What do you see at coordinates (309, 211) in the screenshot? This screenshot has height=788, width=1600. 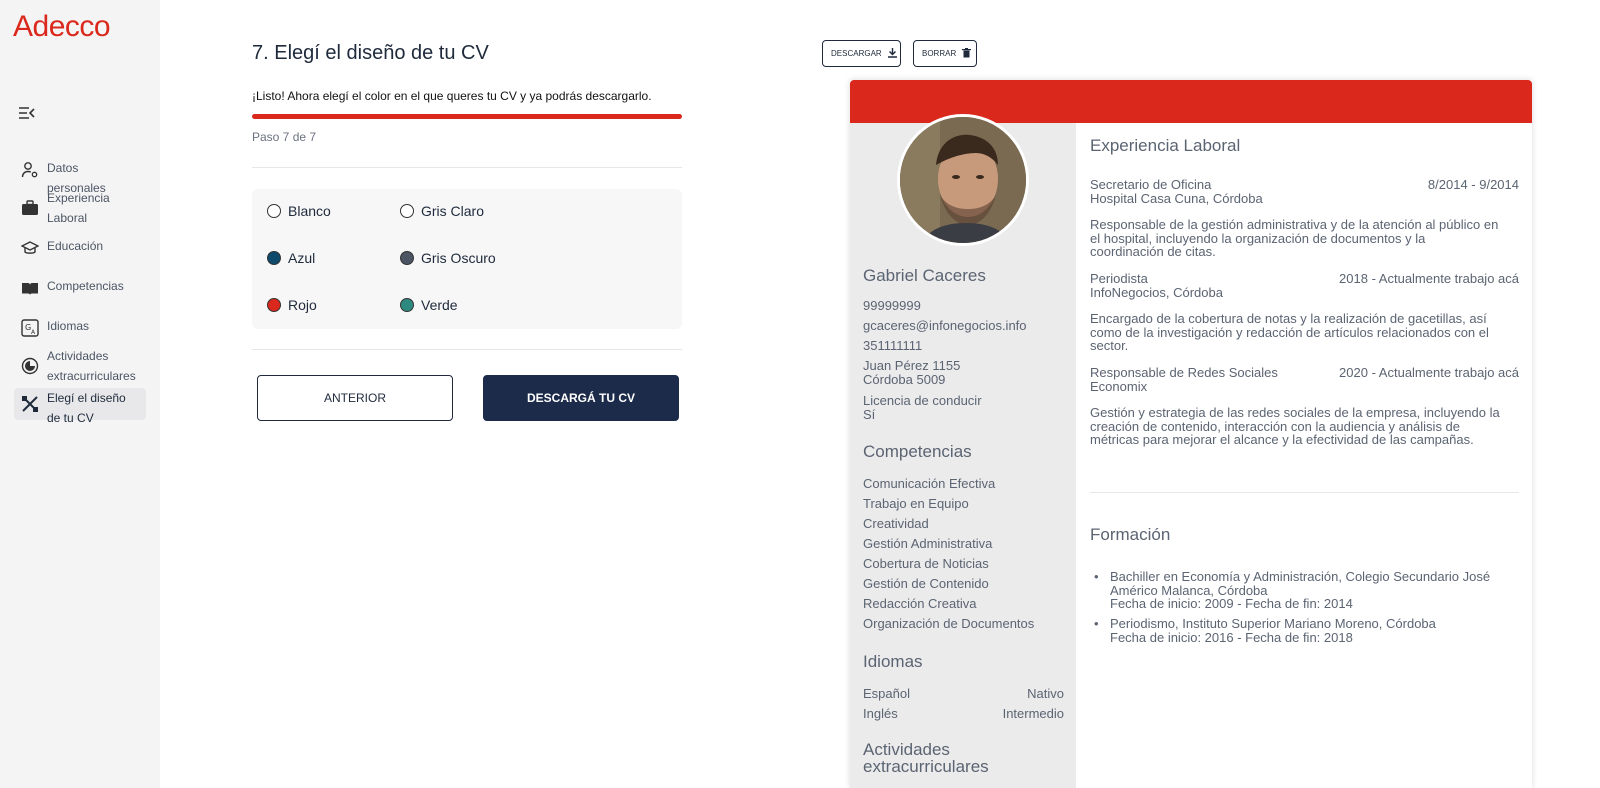 I see `color-option-label: Blanco` at bounding box center [309, 211].